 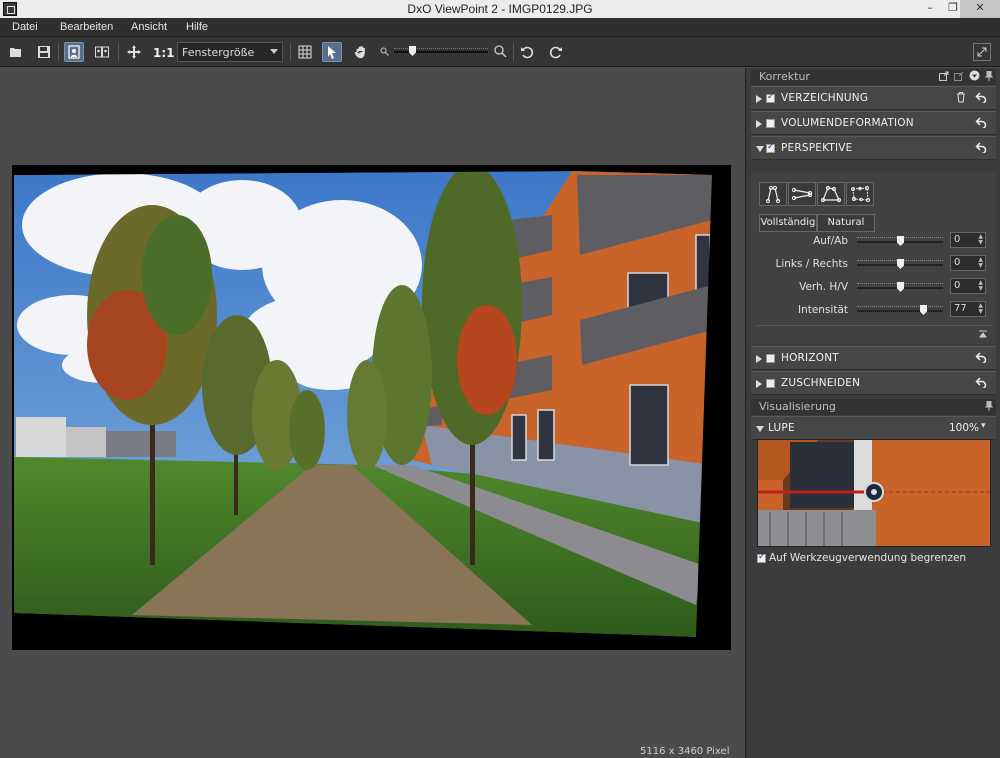 I want to click on limit-to-tool-label: Auf Werkzeugverwendung begrenzen, so click(x=868, y=558).